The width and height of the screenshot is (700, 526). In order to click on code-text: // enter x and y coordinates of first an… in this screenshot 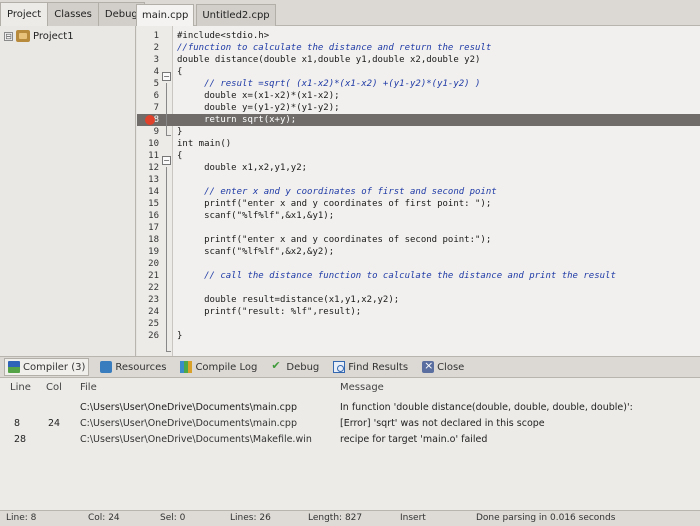, I will do `click(337, 192)`.